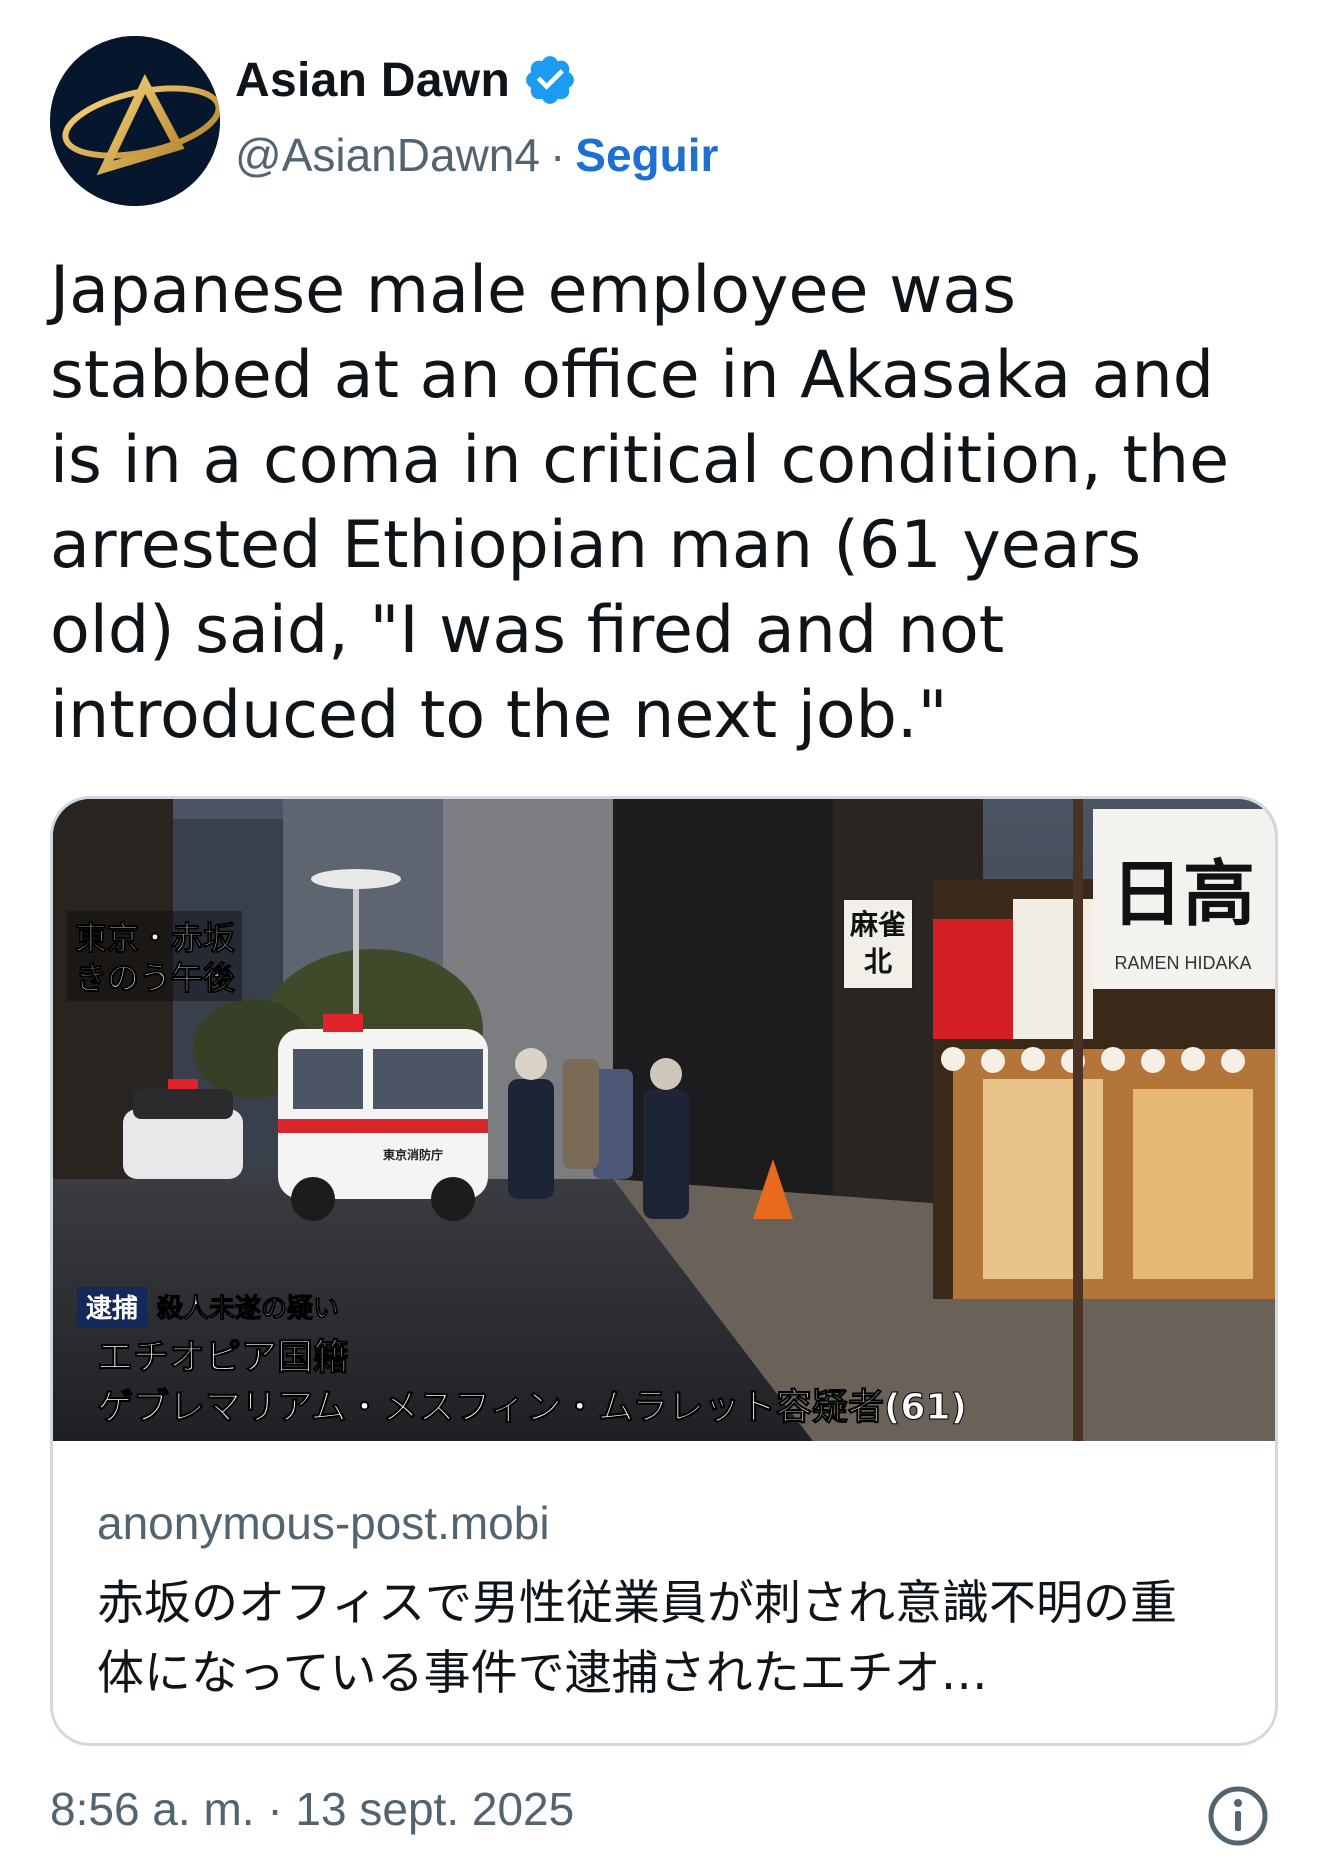 Image resolution: width=1321 pixels, height=1863 pixels. What do you see at coordinates (387, 155) in the screenshot?
I see `author-handle: @AsianDawn4` at bounding box center [387, 155].